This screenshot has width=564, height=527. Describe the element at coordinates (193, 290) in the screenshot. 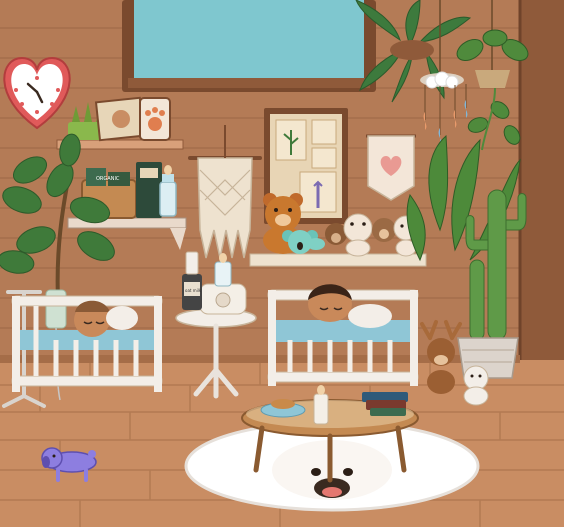

I see `jar-label: oat milk` at that location.